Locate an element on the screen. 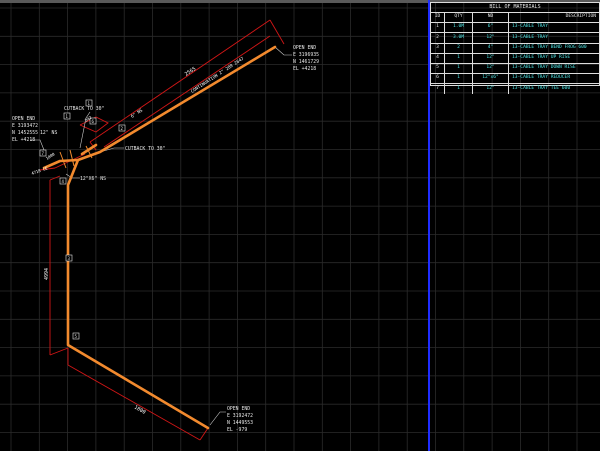  bom-row: 2 3.0M 12" 13-CABLE TRAY is located at coordinates (515, 38).